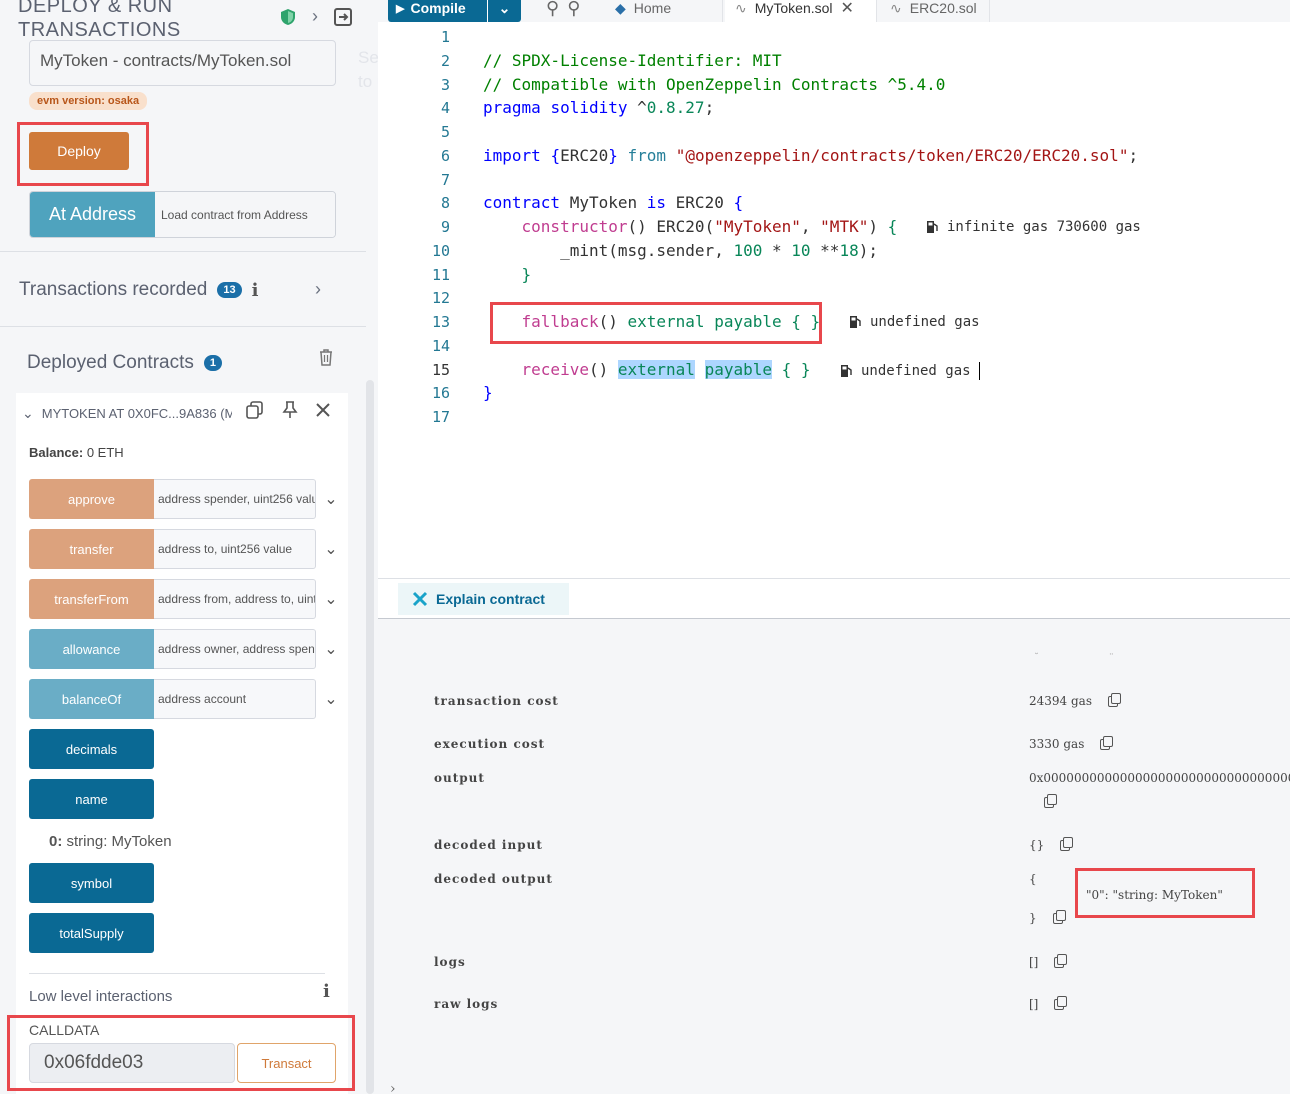 Image resolution: width=1290 pixels, height=1094 pixels. What do you see at coordinates (91, 649) in the screenshot?
I see `allowance-button: allowance` at bounding box center [91, 649].